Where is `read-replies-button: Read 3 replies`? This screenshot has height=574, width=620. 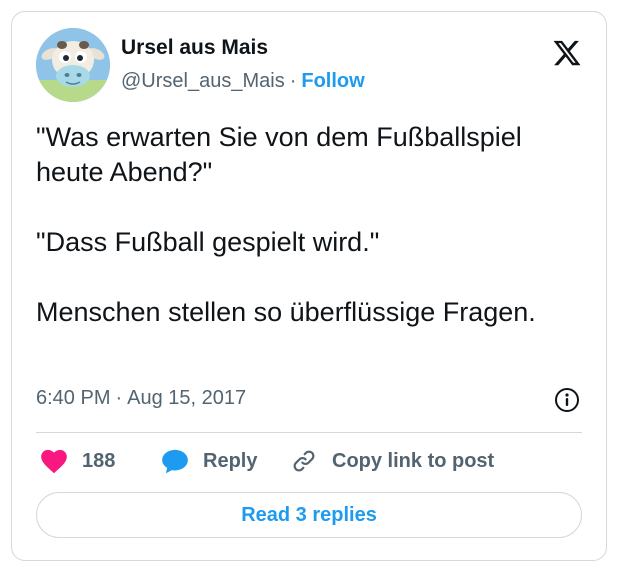
read-replies-button: Read 3 replies is located at coordinates (309, 515).